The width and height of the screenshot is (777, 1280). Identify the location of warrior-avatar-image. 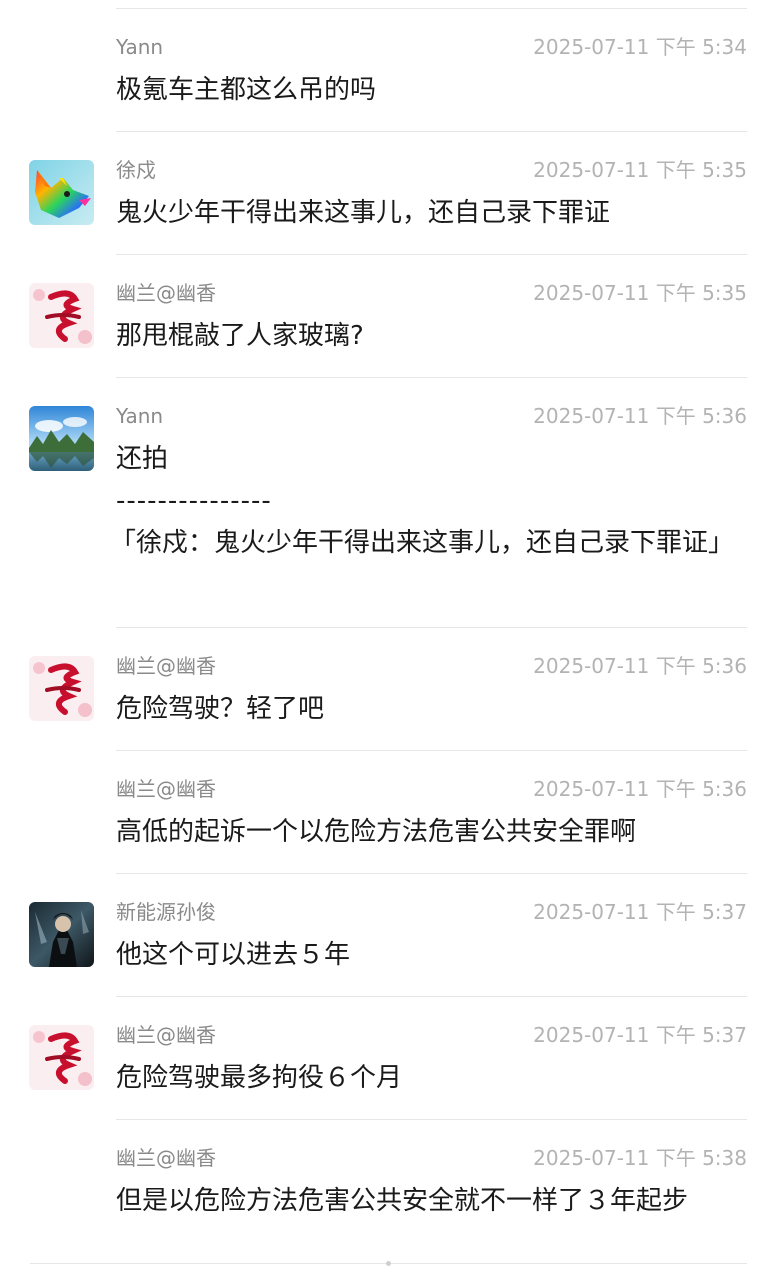
(61, 934).